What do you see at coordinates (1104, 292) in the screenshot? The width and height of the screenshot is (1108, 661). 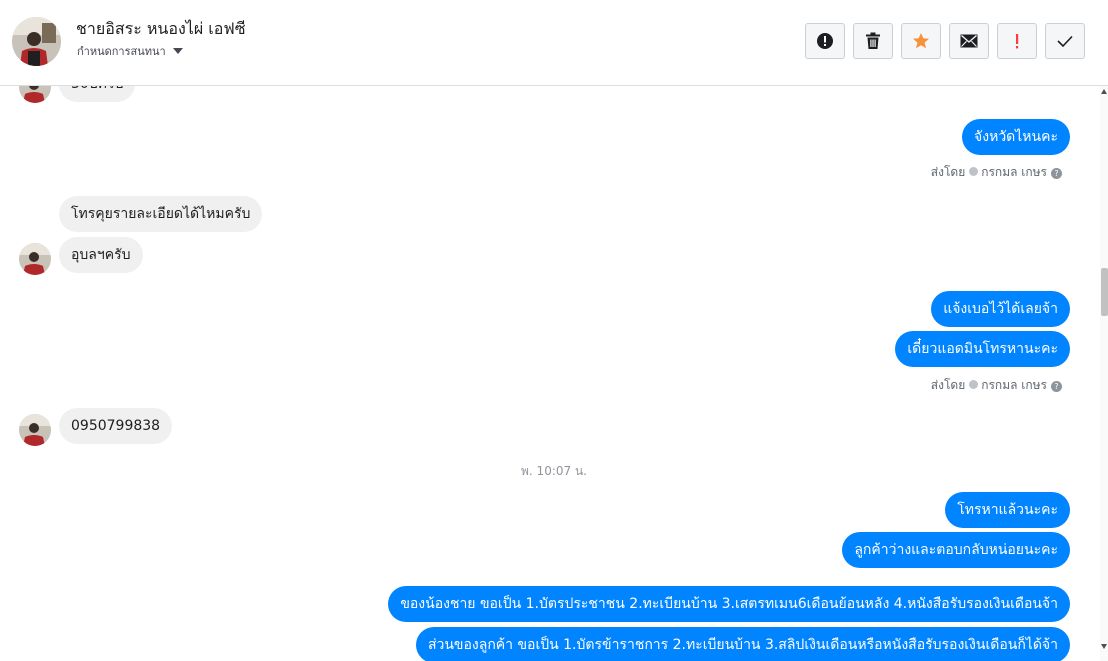 I see `scrollbar-thumb` at bounding box center [1104, 292].